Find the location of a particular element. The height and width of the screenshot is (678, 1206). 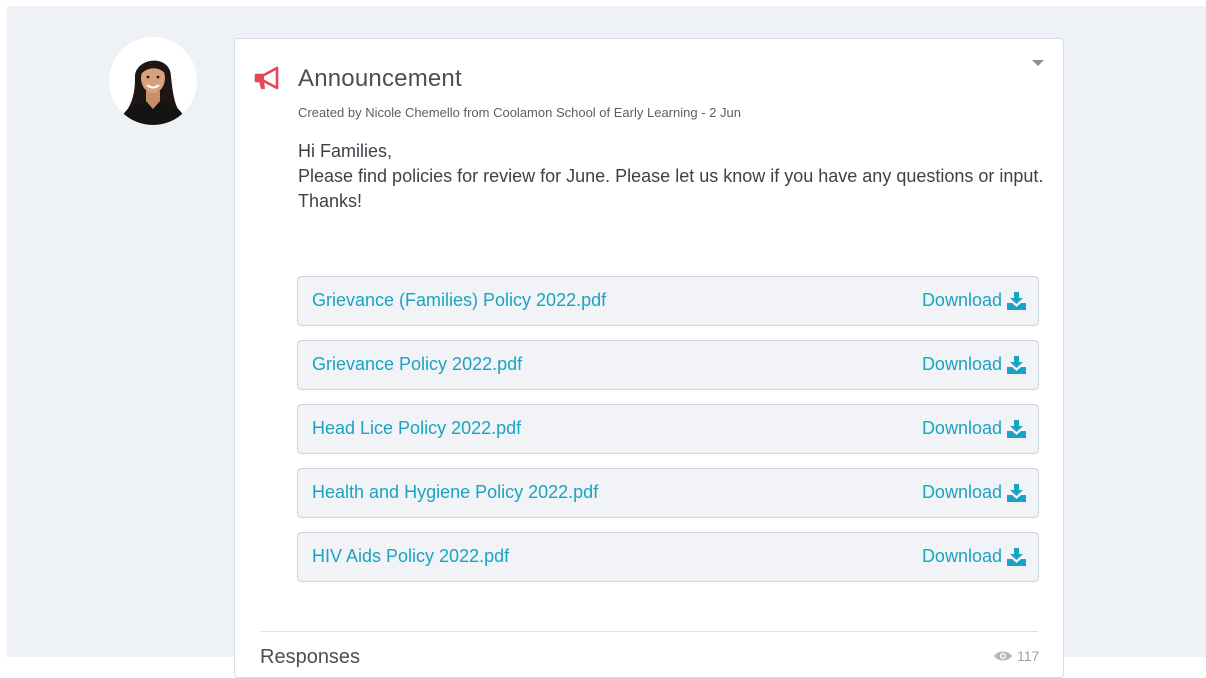

attachment-item: Head Lice Policy 2022.pdf Download is located at coordinates (668, 429).